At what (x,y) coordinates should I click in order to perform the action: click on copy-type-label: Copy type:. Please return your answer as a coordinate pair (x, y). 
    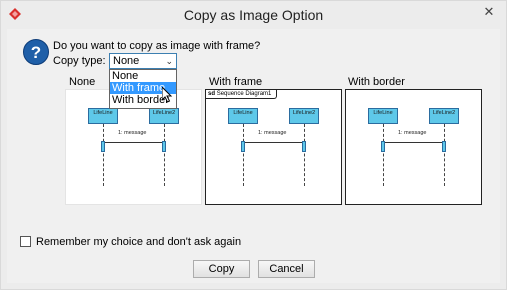
    Looking at the image, I should click on (79, 61).